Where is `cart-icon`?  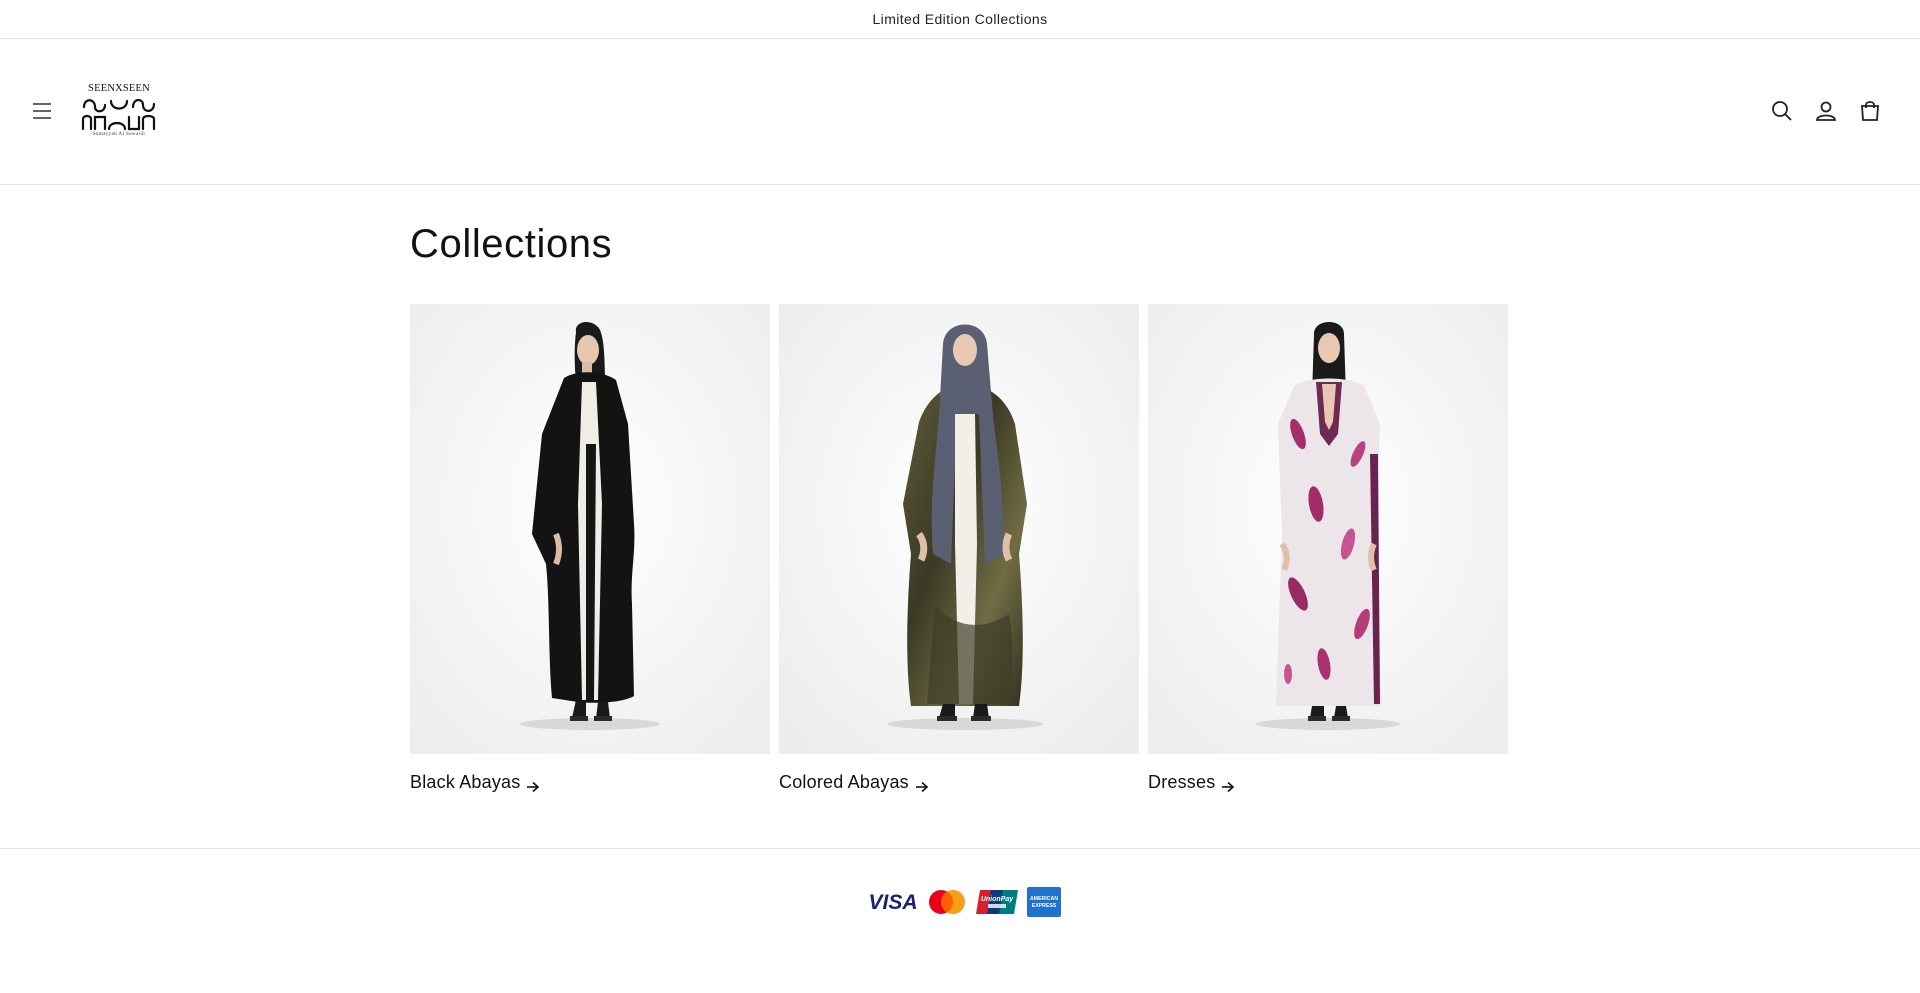 cart-icon is located at coordinates (1870, 111).